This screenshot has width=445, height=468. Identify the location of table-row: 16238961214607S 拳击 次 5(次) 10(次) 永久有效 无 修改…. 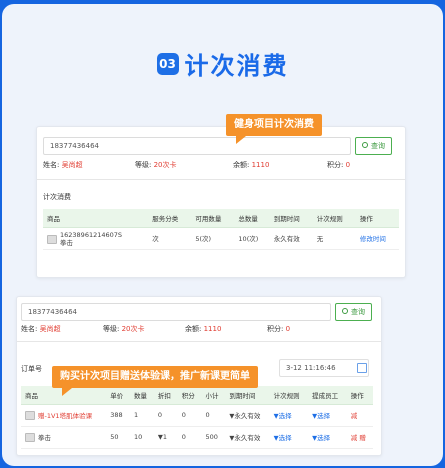
(221, 238).